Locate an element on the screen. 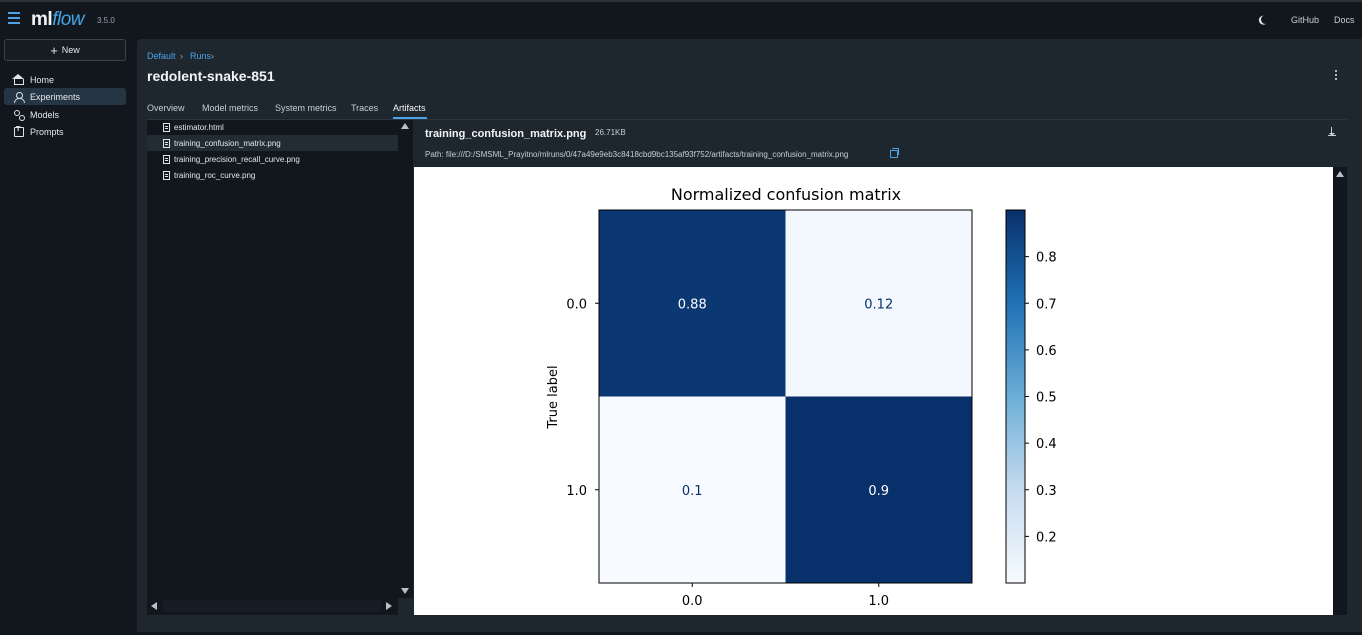  sidebar-item-label: Models is located at coordinates (45, 114).